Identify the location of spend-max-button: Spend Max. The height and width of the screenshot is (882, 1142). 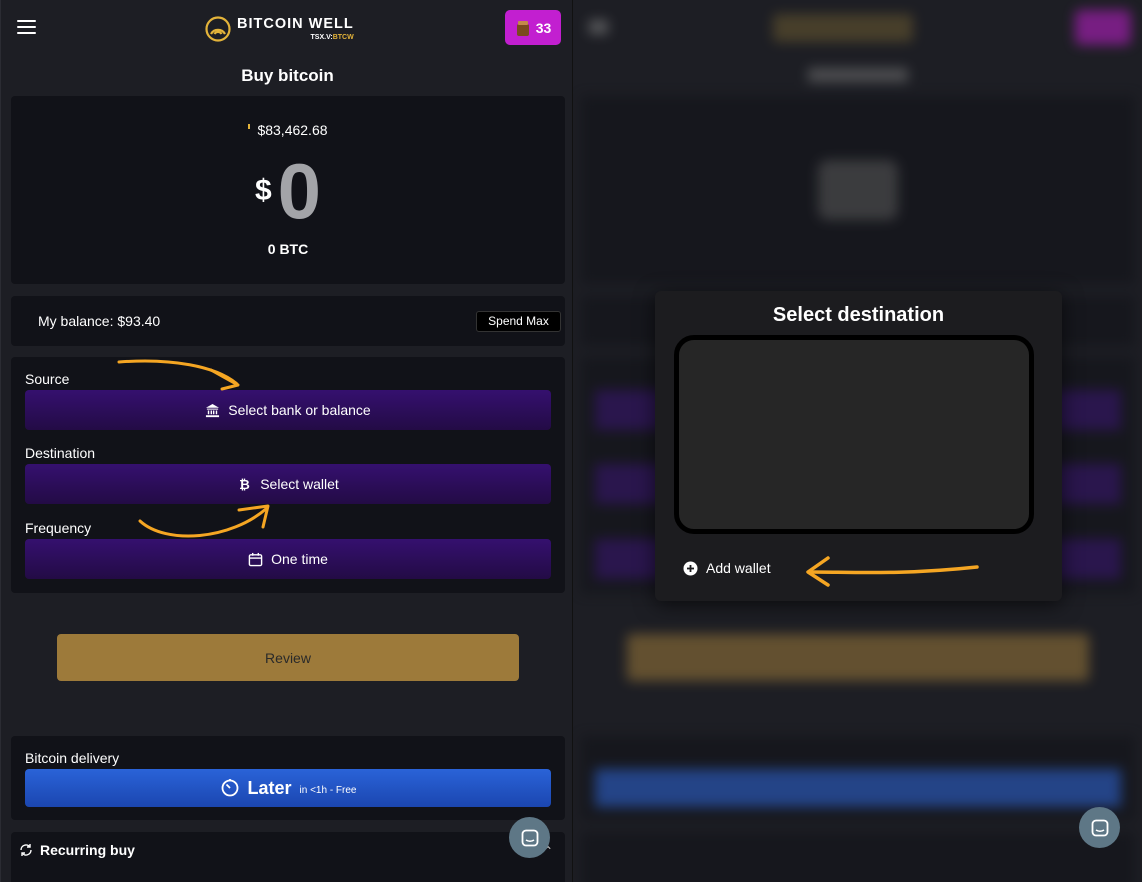
(518, 321).